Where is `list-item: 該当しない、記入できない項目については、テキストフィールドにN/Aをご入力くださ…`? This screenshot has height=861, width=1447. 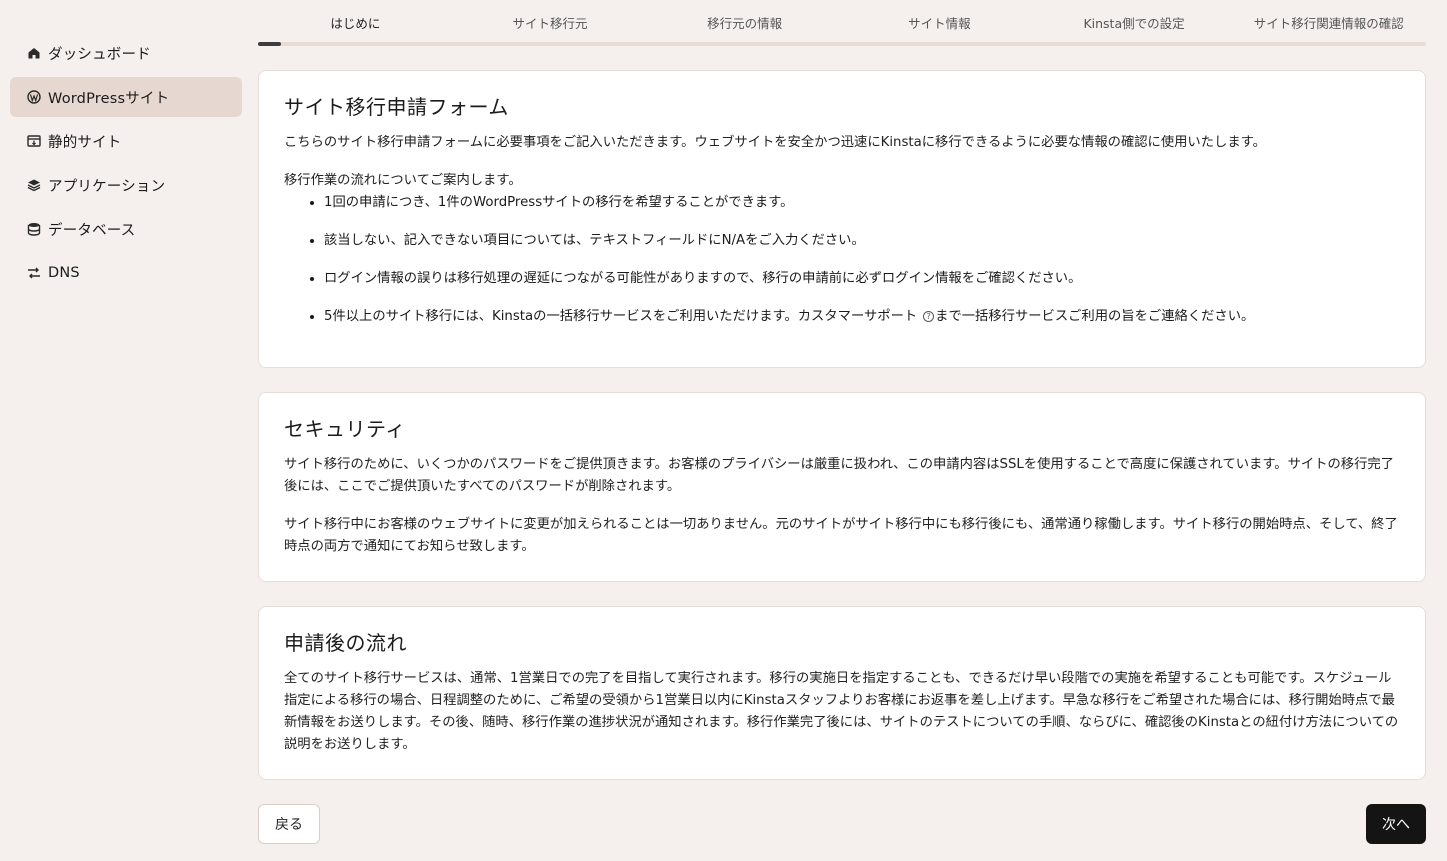 list-item: 該当しない、記入できない項目については、テキストフィールドにN/Aをご入力くださ… is located at coordinates (862, 241).